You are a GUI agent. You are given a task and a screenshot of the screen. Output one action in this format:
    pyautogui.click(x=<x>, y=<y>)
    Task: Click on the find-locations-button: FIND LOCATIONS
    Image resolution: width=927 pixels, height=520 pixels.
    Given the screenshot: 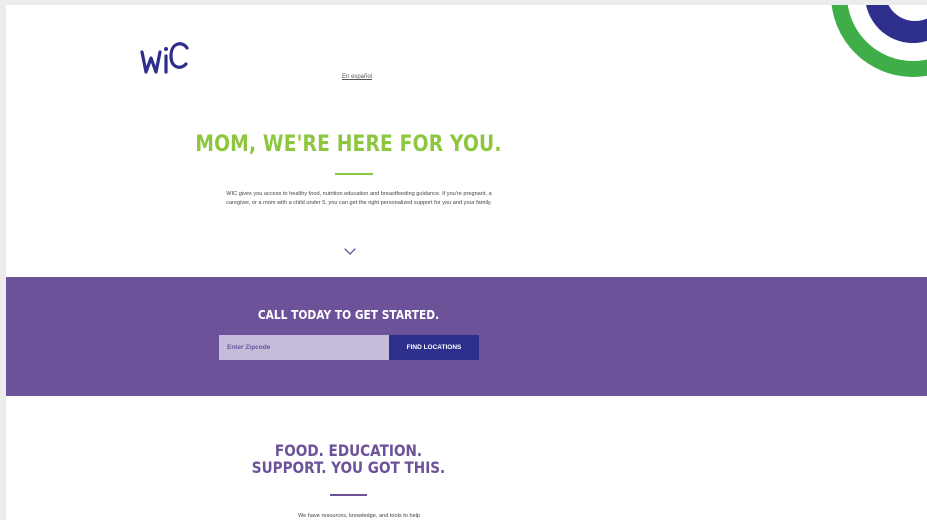 What is the action you would take?
    pyautogui.click(x=434, y=347)
    